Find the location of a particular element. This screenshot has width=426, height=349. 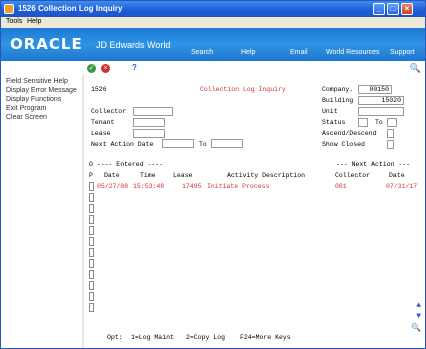

company-field: 00150 is located at coordinates (375, 89).